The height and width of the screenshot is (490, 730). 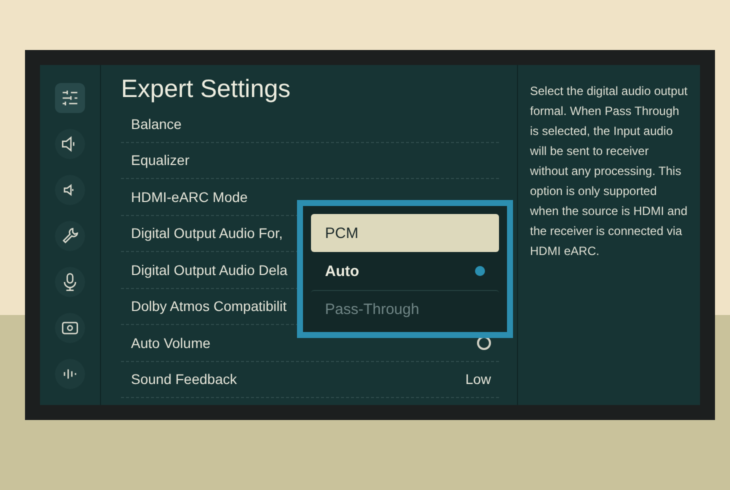 I want to click on settings-item: Equalizer, so click(x=310, y=160).